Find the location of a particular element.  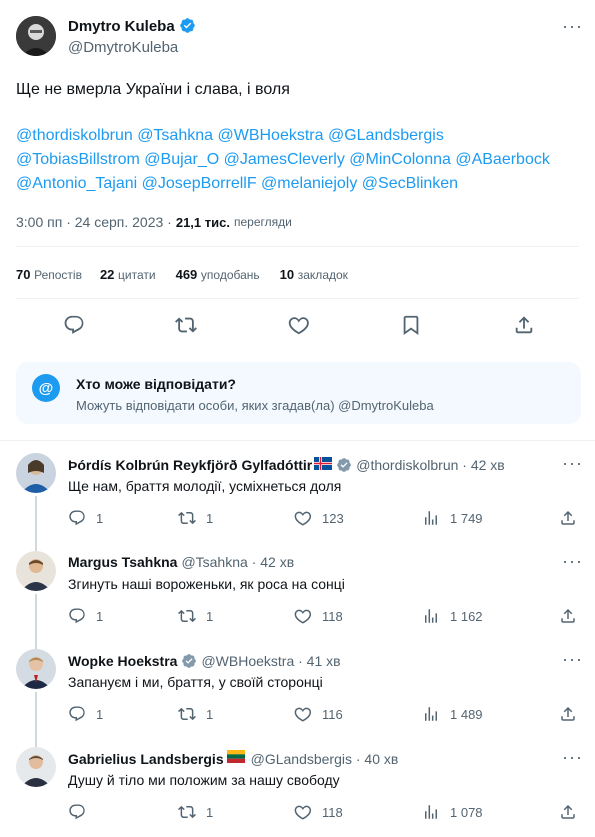

reposts-stat: 70 Репостів is located at coordinates (49, 274).